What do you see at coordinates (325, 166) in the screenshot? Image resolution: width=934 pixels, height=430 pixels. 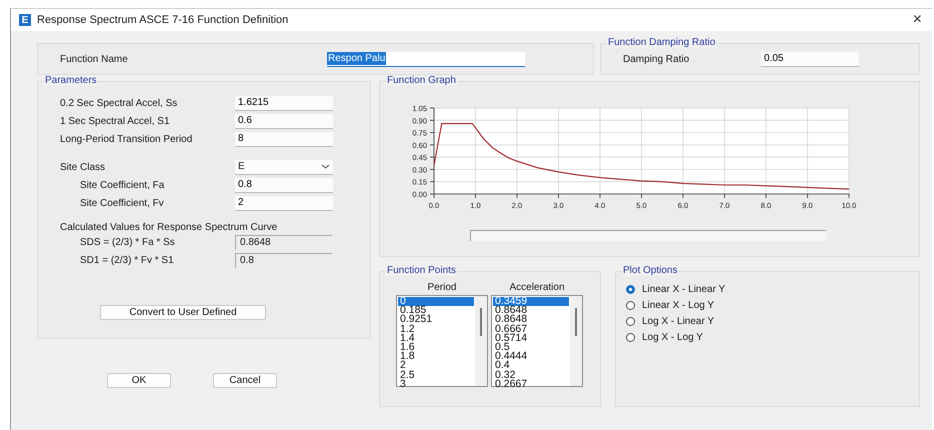 I see `chevron-icon` at bounding box center [325, 166].